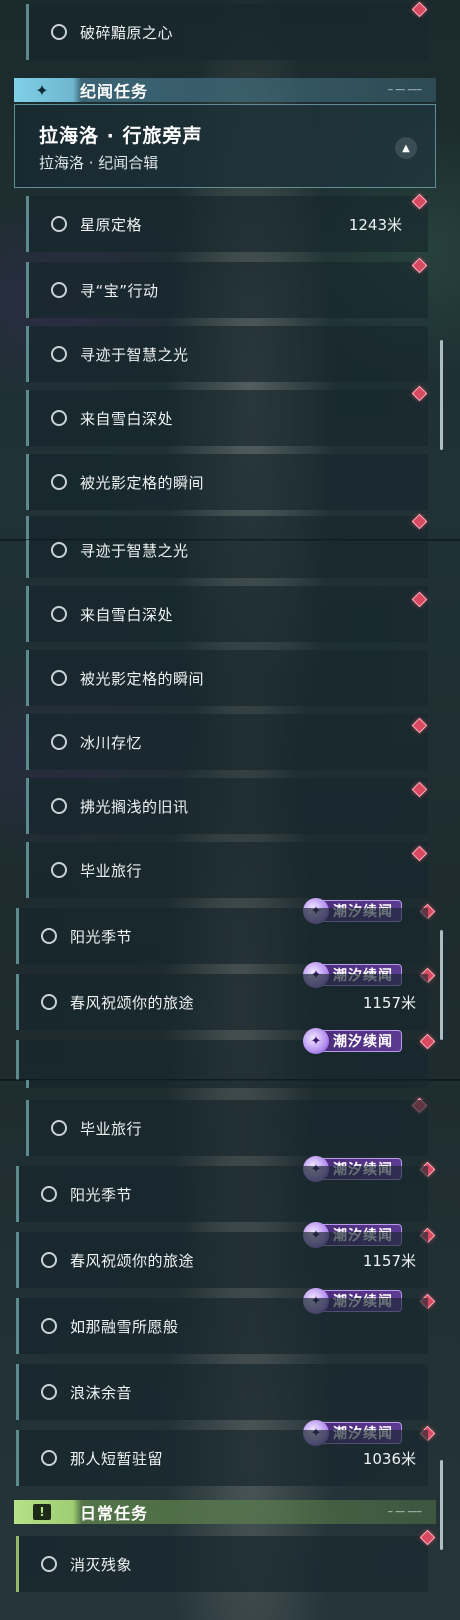 The image size is (460, 1620). Describe the element at coordinates (352, 1041) in the screenshot. I see `tidal-chronicle-badge: ✦ 潮汐续闻` at that location.